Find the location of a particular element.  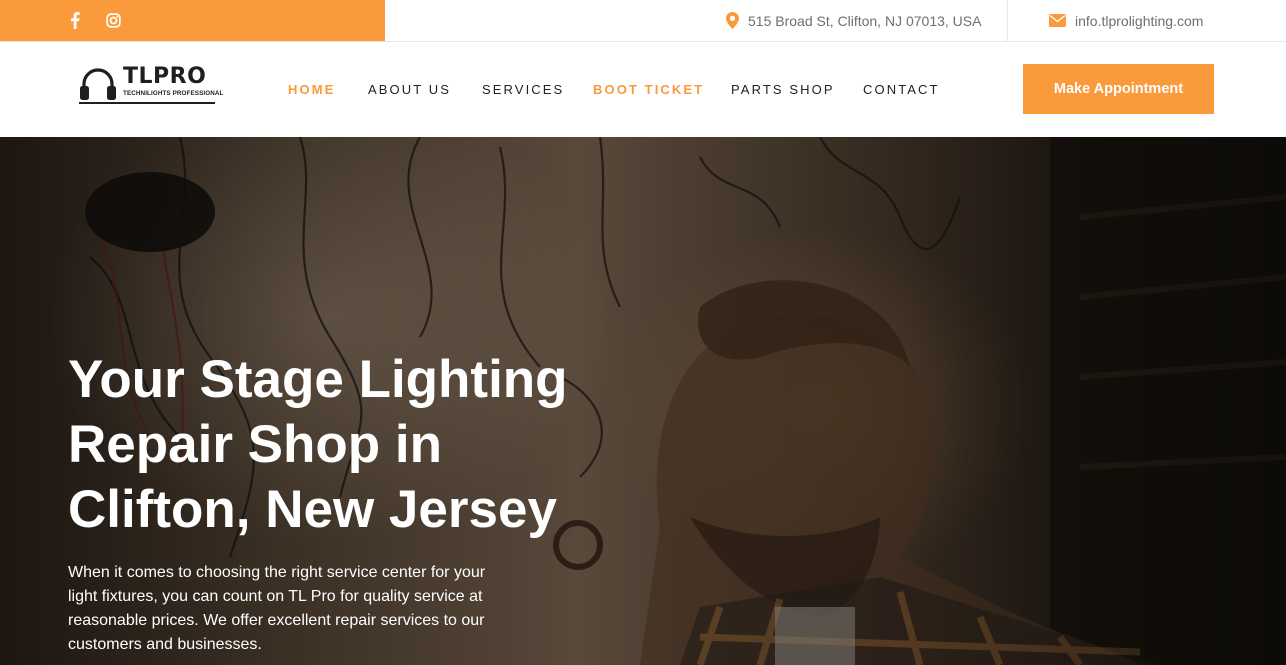

envelope-icon is located at coordinates (1057, 20).